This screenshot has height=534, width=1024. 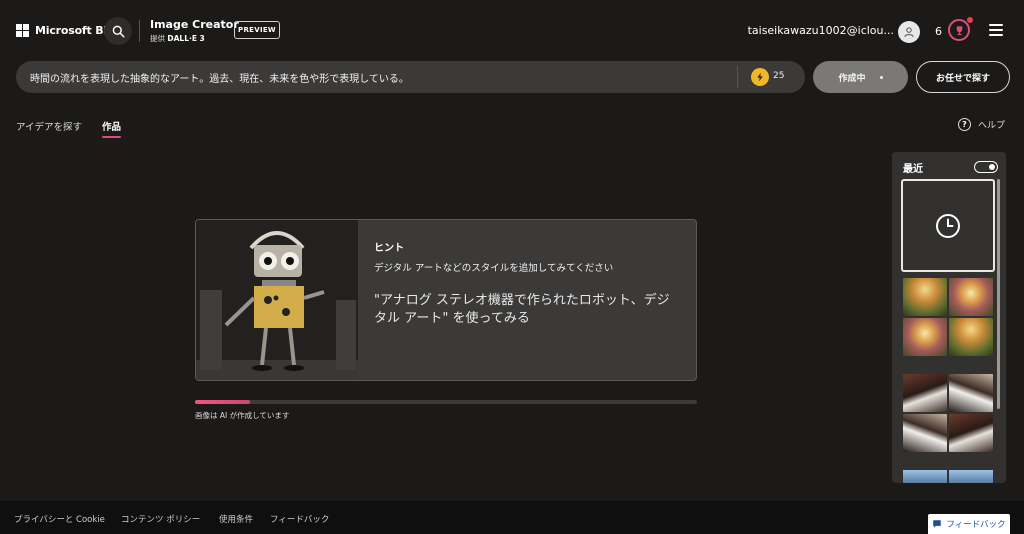 I want to click on help-label: ヘルプ, so click(x=992, y=126).